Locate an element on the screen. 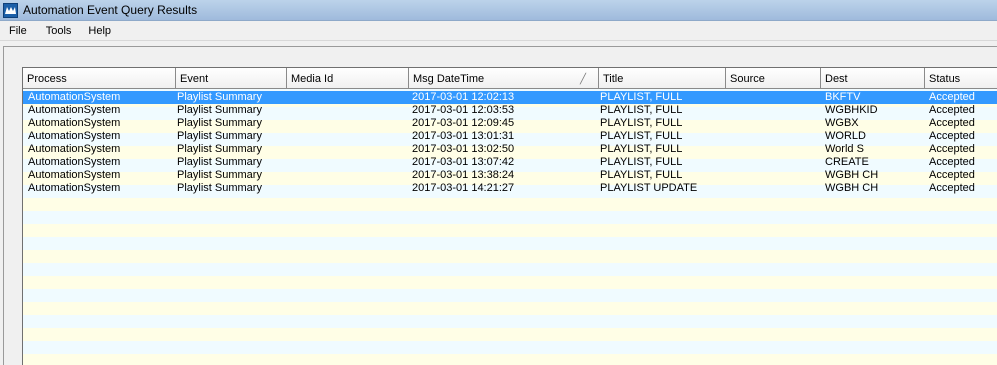  cell-dest: BKFTV is located at coordinates (843, 97).